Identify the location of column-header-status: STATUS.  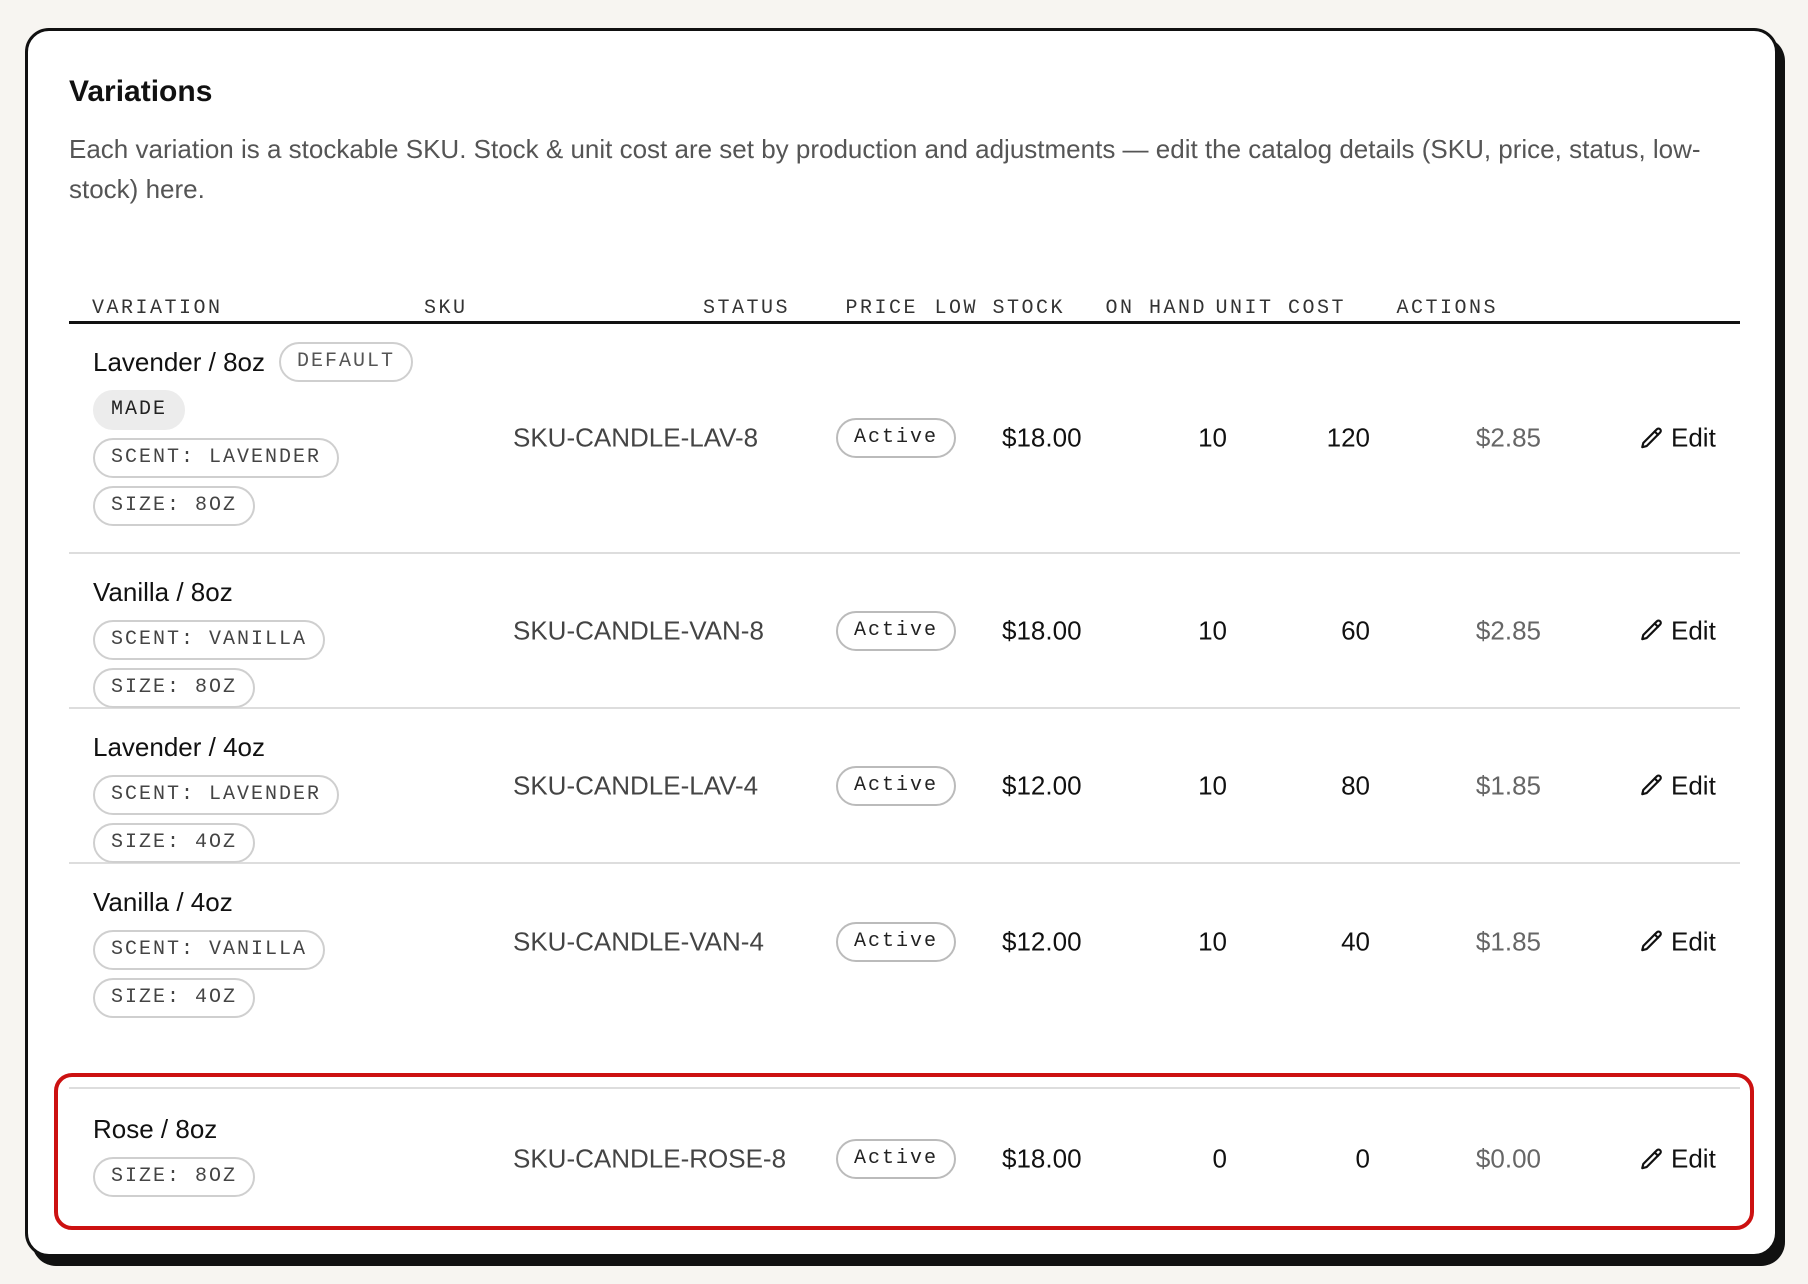
(747, 308).